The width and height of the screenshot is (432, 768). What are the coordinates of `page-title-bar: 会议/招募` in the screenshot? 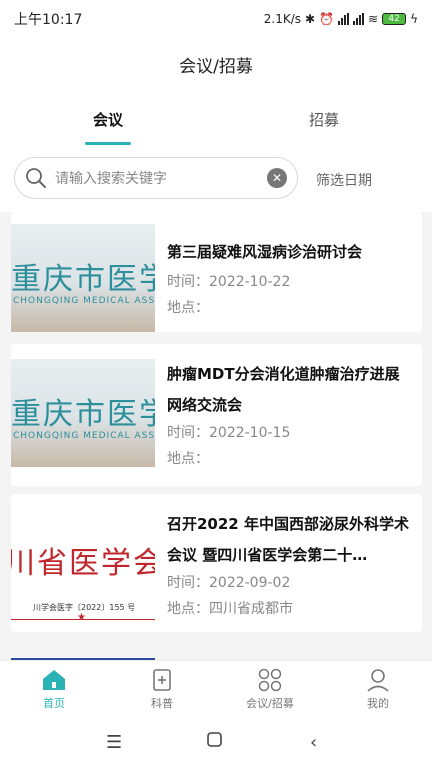 It's located at (216, 64).